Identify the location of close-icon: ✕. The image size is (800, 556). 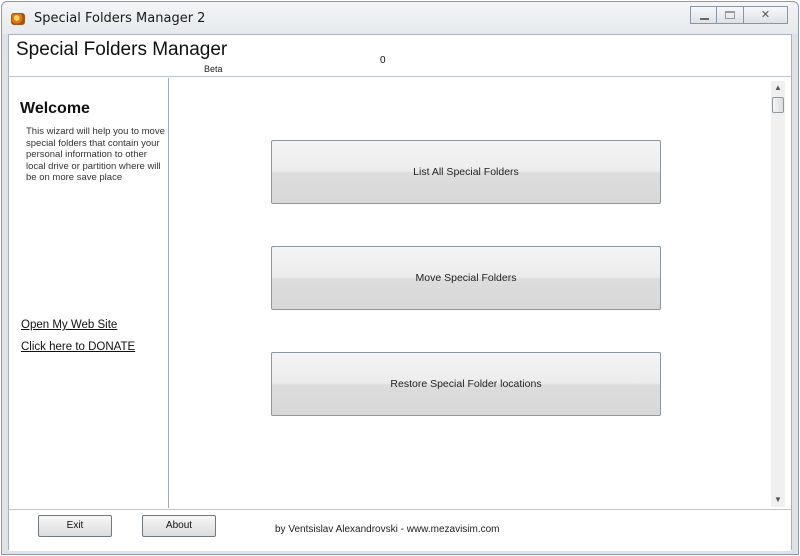
(765, 15).